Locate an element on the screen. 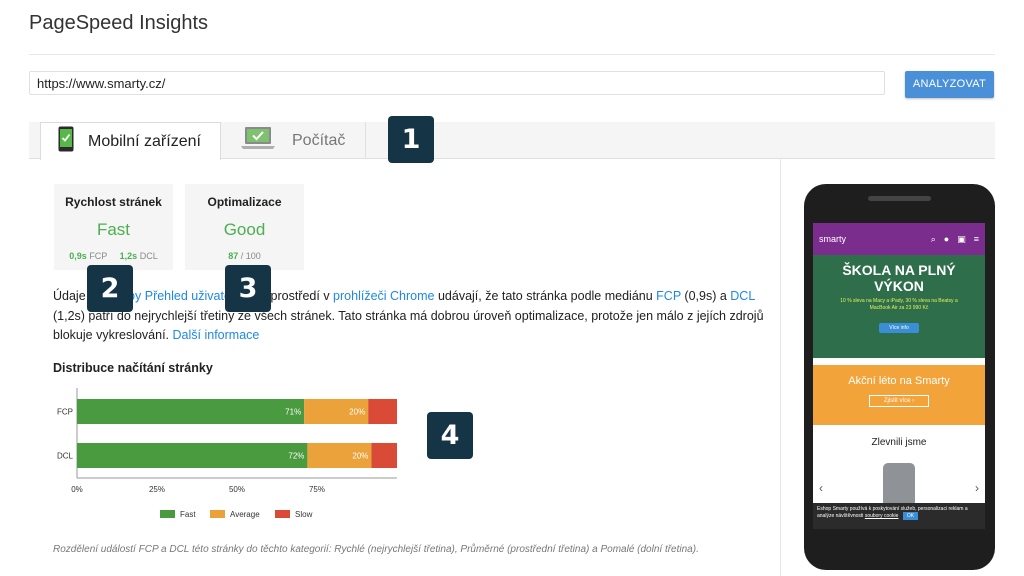 The height and width of the screenshot is (576, 1024). page-title: PageSpeed Insights is located at coordinates (119, 23).